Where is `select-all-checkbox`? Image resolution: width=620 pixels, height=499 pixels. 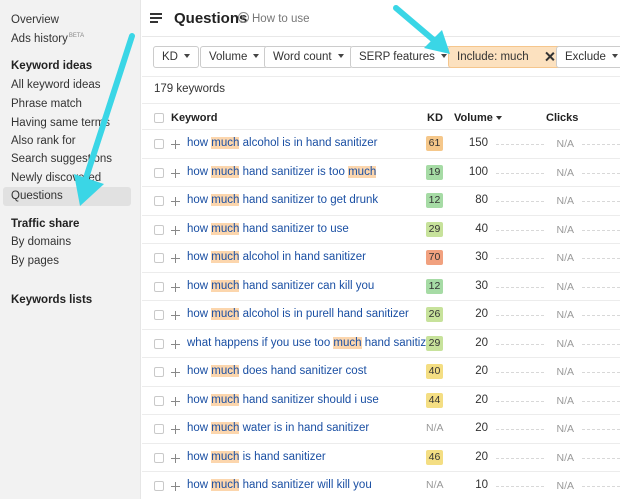
select-all-checkbox is located at coordinates (159, 118).